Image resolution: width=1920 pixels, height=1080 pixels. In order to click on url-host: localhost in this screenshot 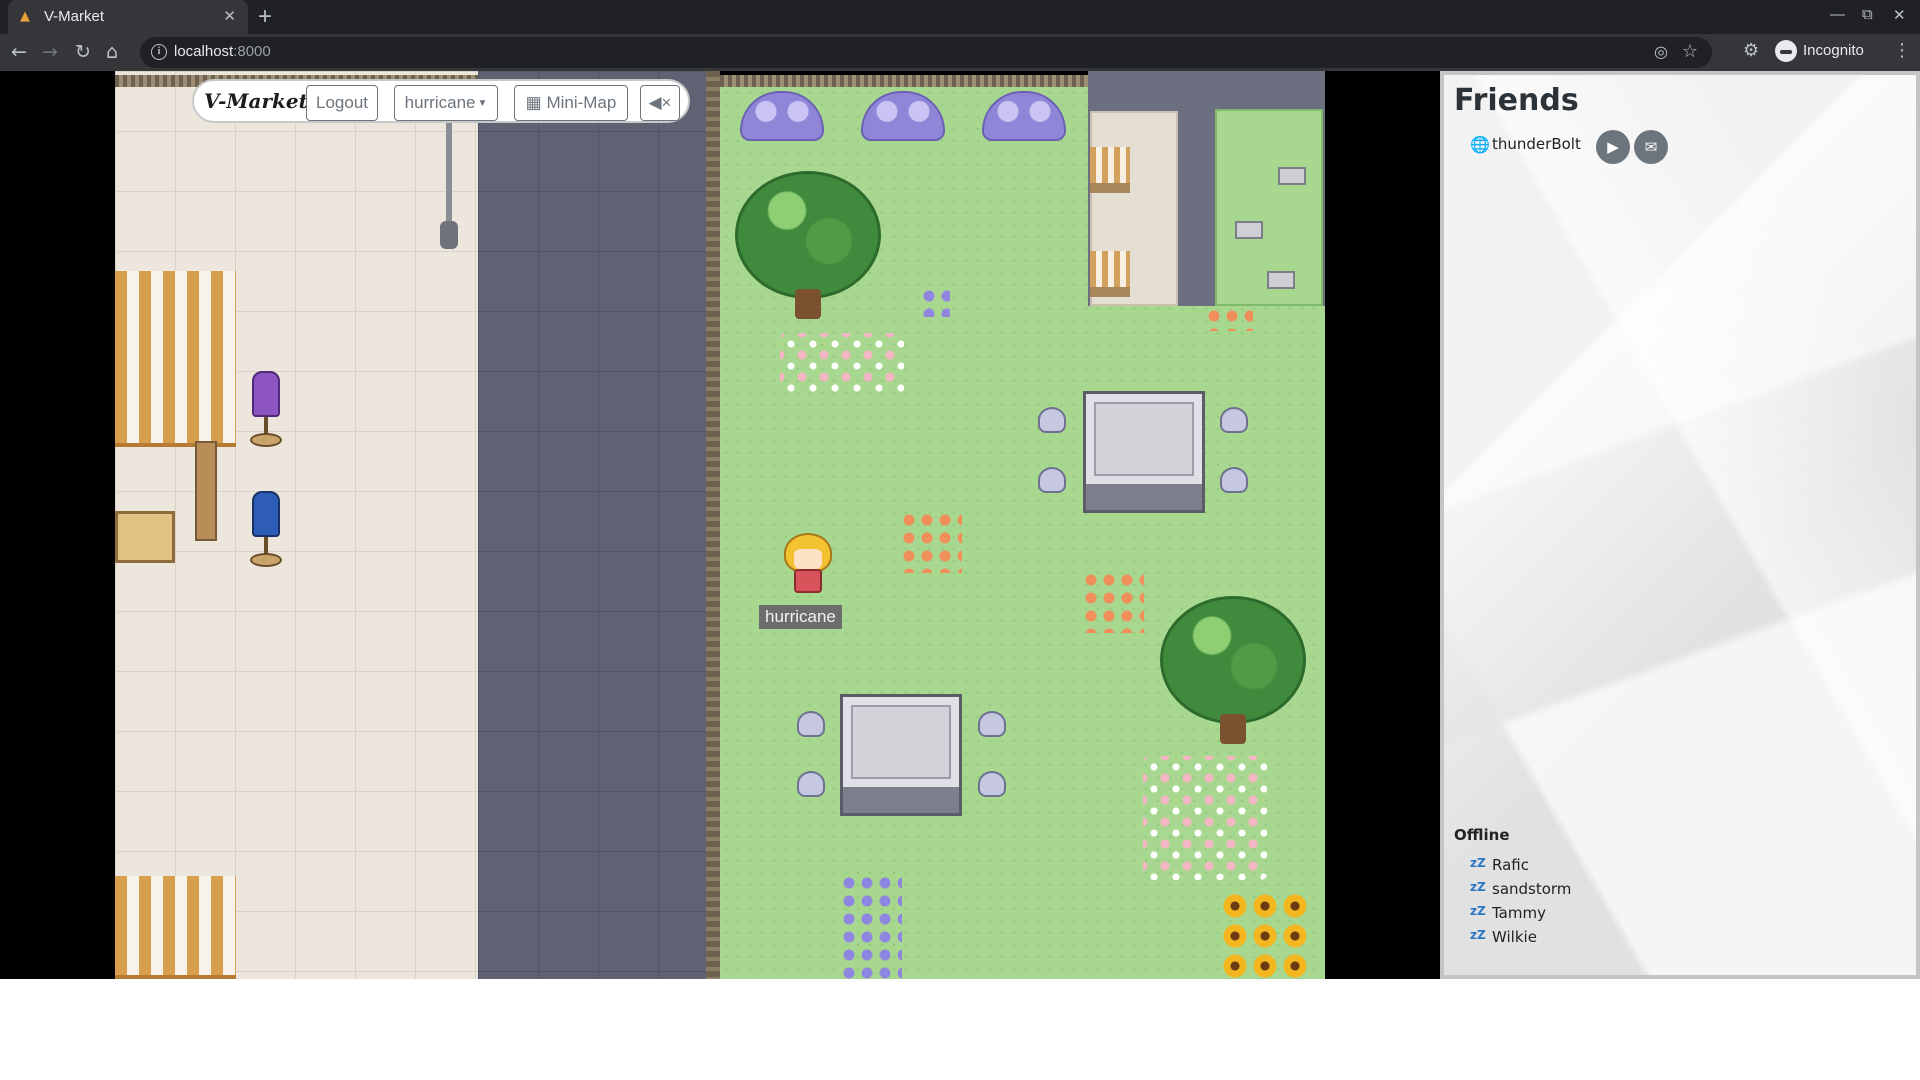, I will do `click(204, 51)`.